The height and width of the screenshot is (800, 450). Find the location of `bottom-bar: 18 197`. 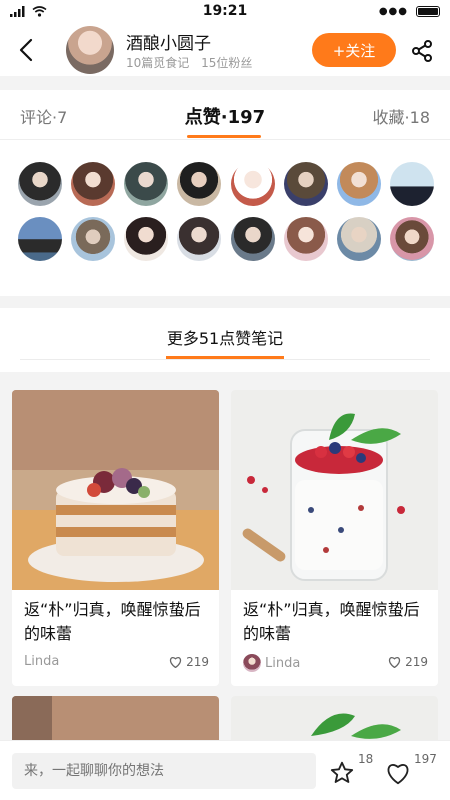

bottom-bar: 18 197 is located at coordinates (225, 770).